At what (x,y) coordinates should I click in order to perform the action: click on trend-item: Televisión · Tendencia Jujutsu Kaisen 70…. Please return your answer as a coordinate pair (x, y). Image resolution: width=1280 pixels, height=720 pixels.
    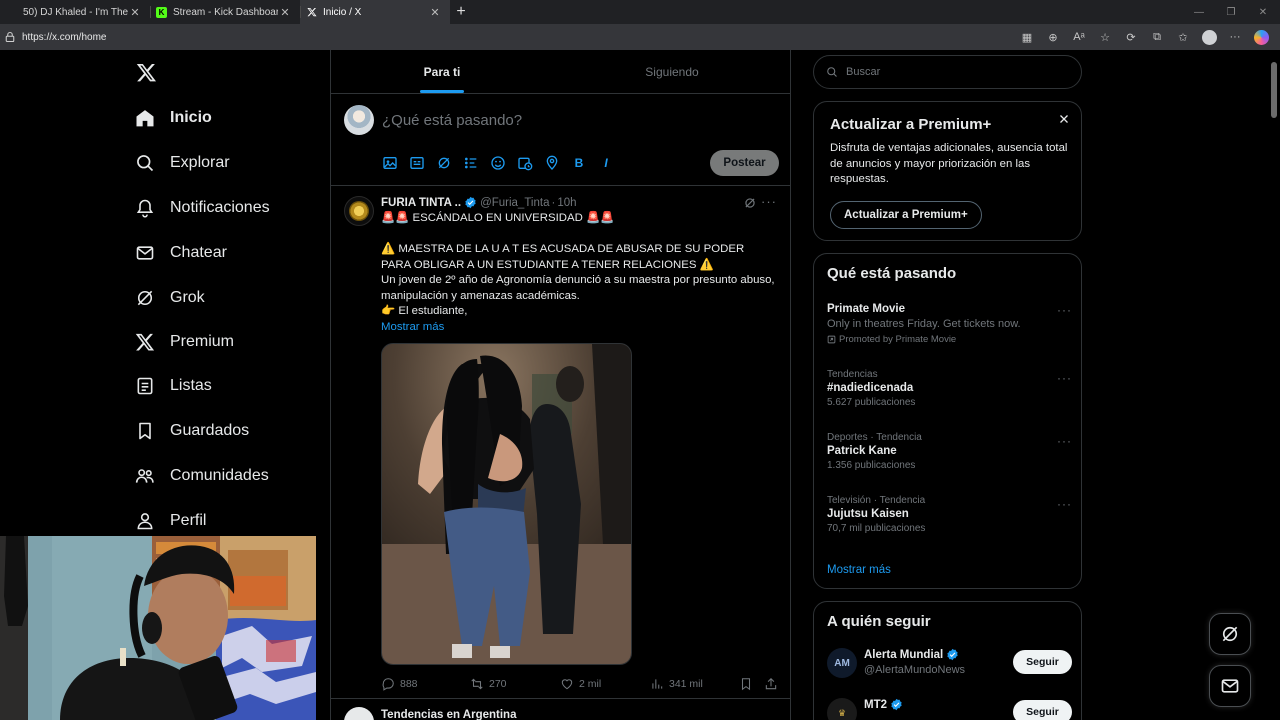
    Looking at the image, I should click on (949, 514).